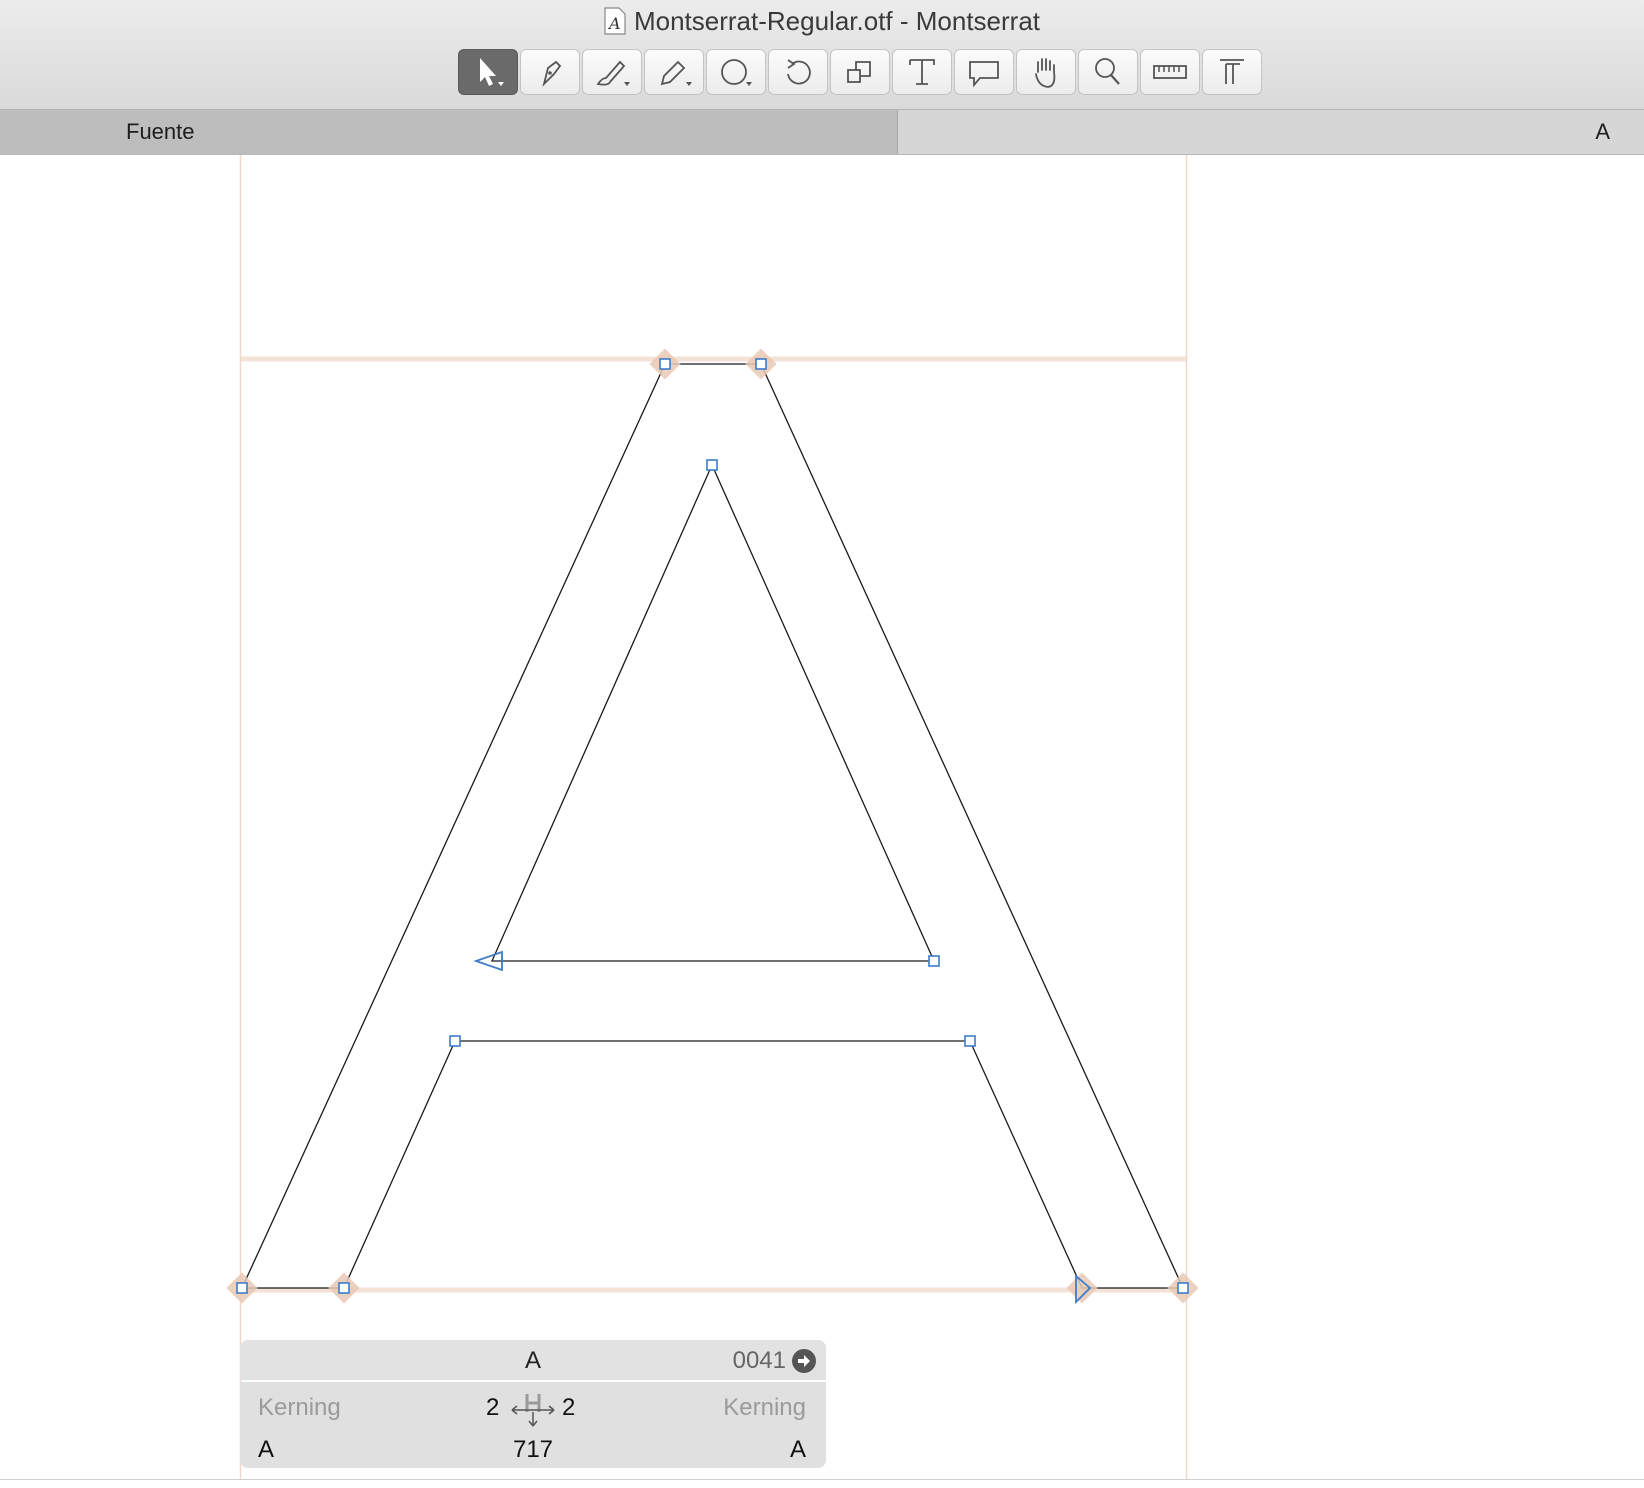  I want to click on glyph-metrics: Kerning 2 2 Kerning A 717 A, so click(533, 1425).